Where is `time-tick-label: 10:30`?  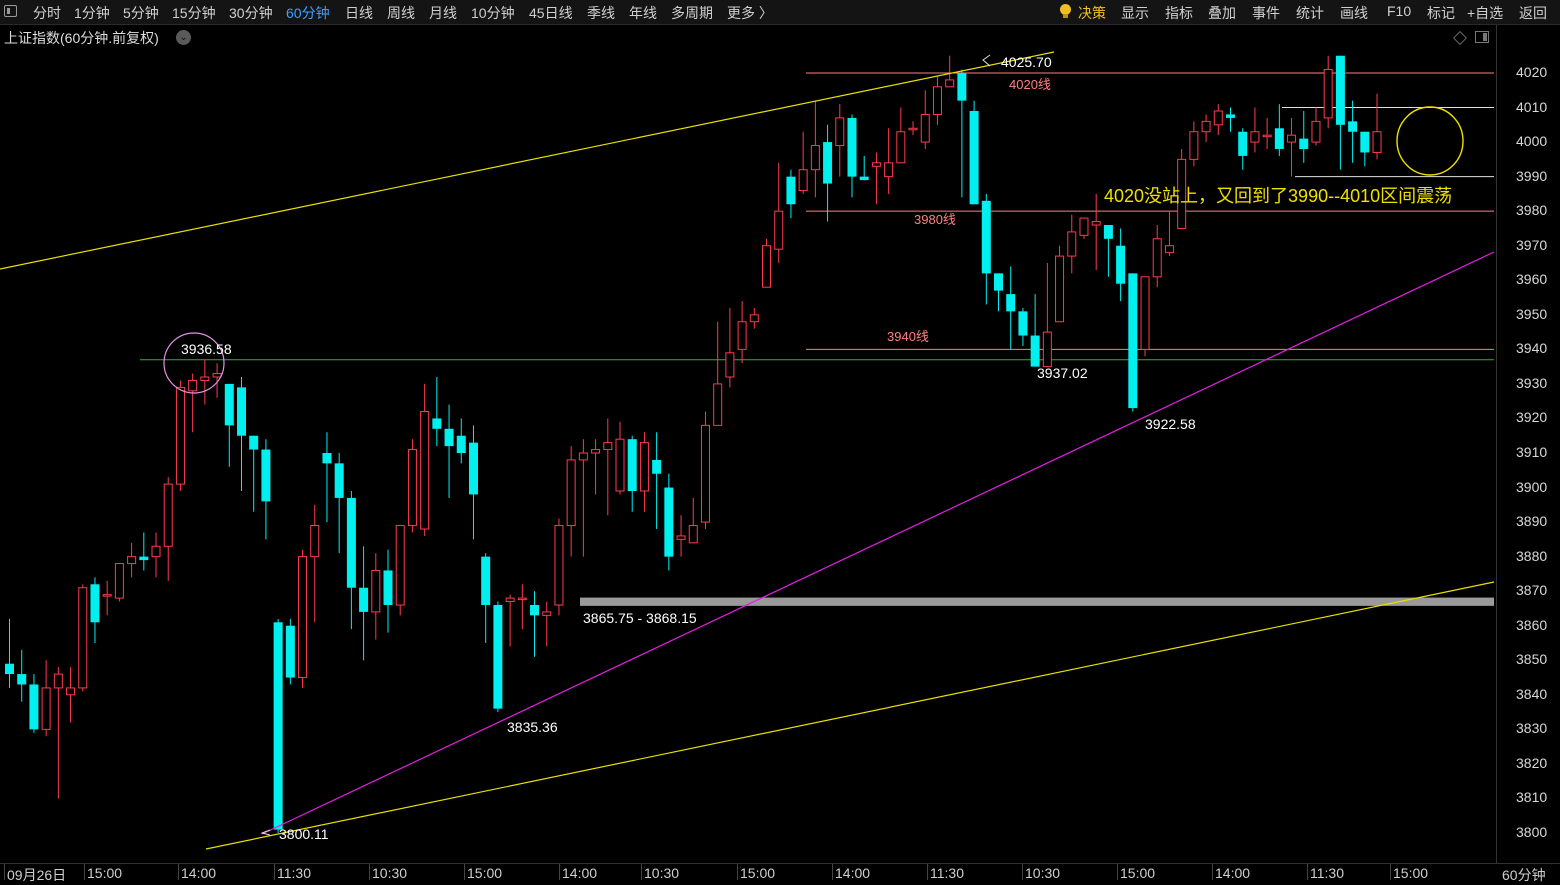 time-tick-label: 10:30 is located at coordinates (390, 873).